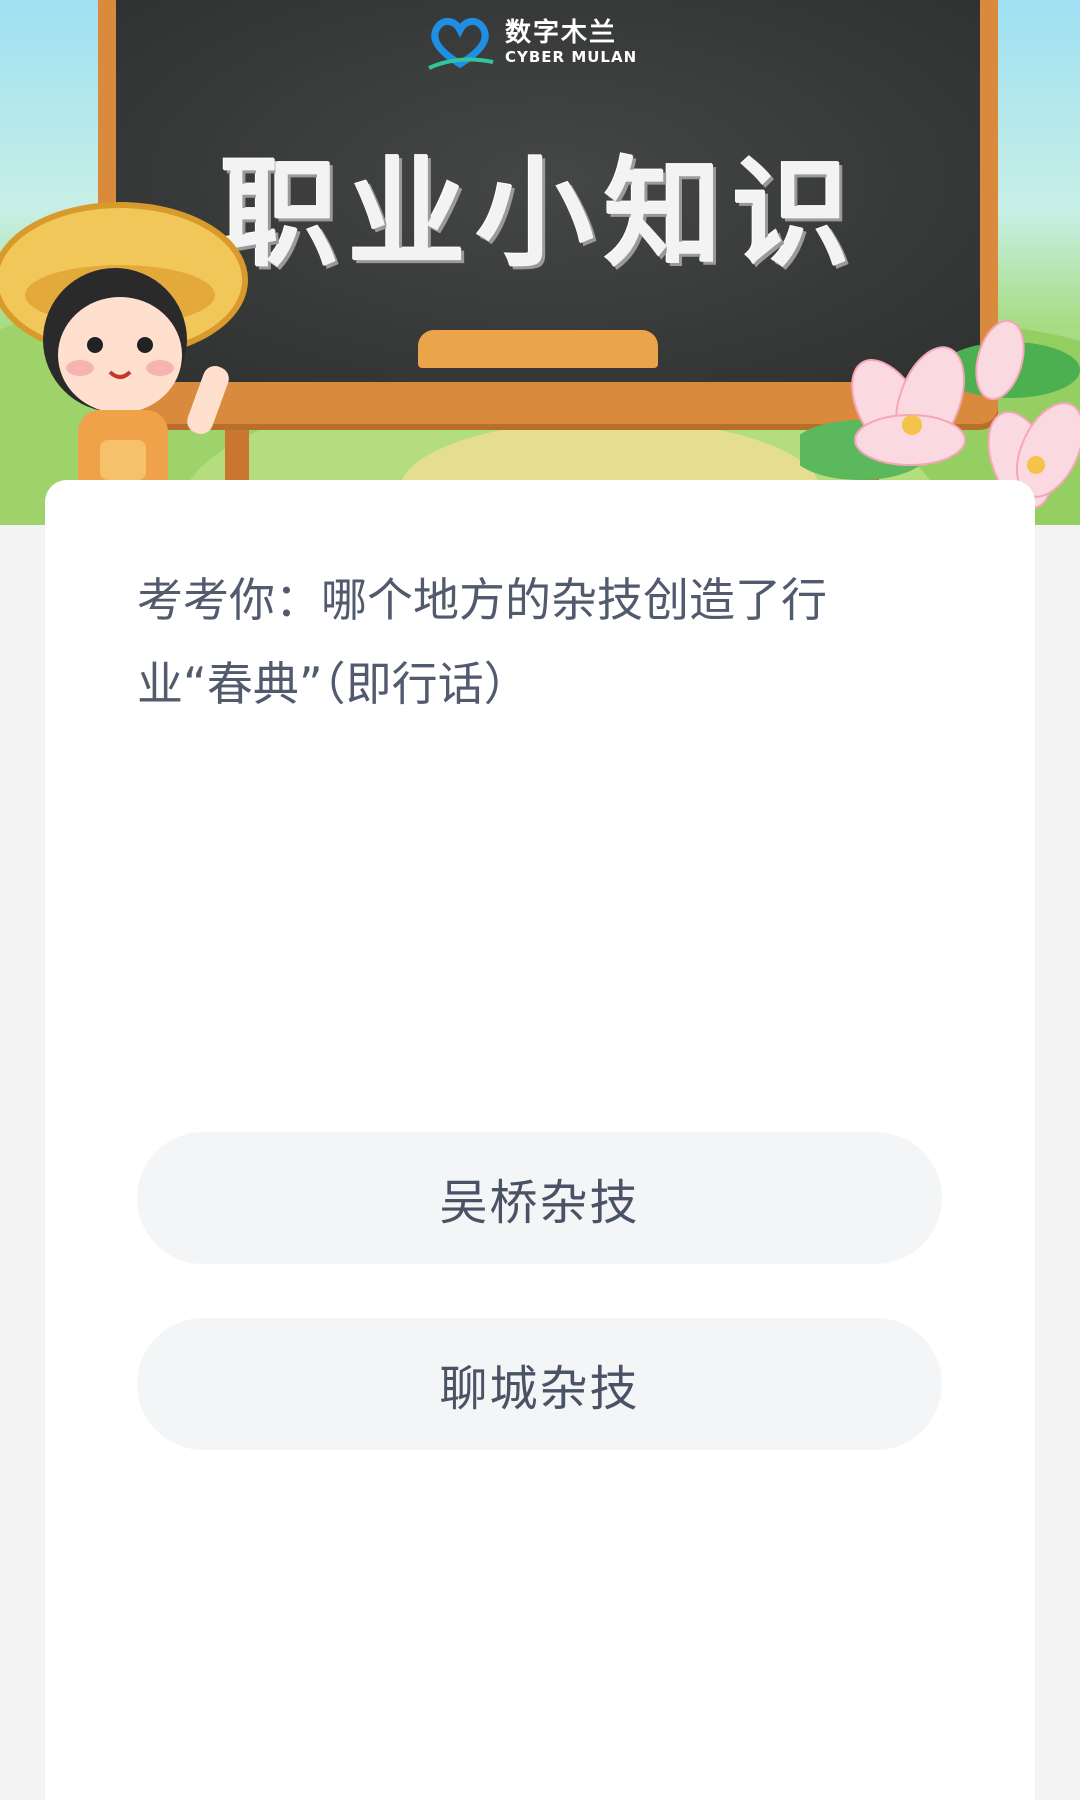 The height and width of the screenshot is (1800, 1080). I want to click on chalk-ledge, so click(538, 349).